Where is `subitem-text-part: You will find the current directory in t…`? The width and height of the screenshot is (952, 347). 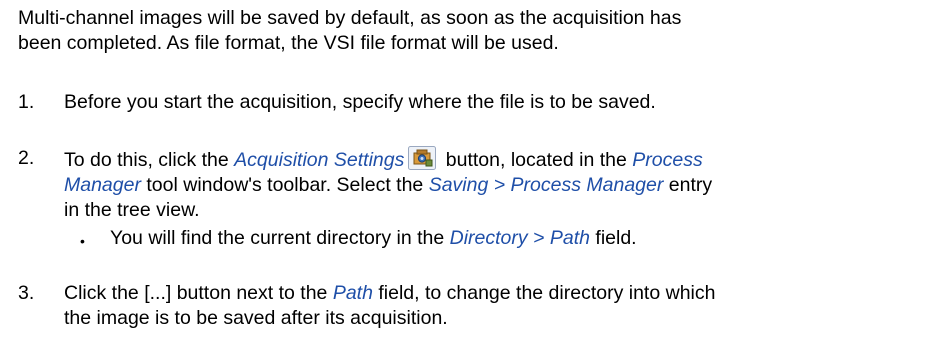 subitem-text-part: You will find the current directory in t… is located at coordinates (280, 238).